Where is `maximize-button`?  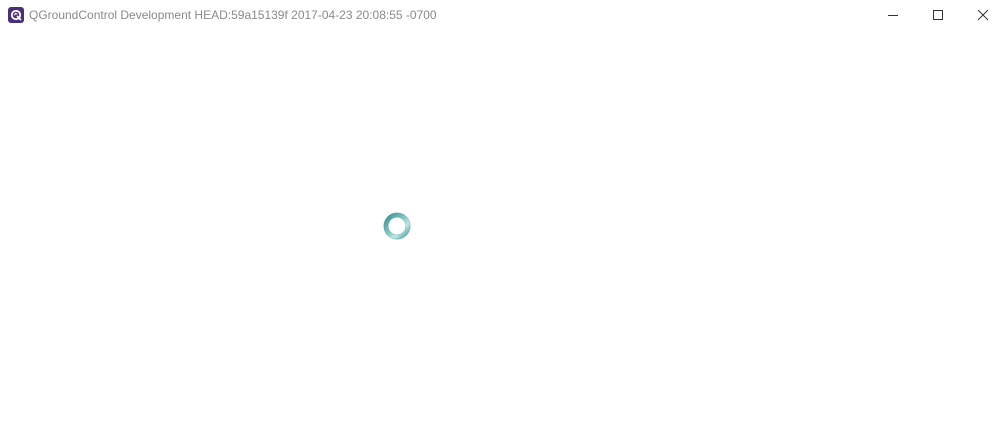 maximize-button is located at coordinates (938, 15).